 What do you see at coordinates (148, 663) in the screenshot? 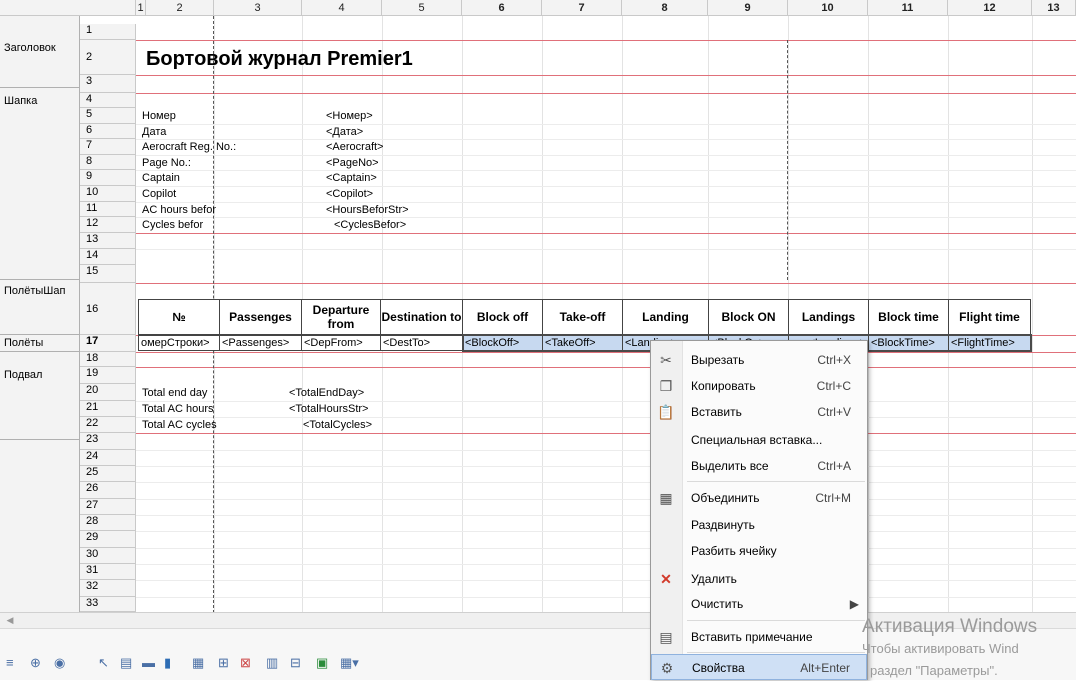
I see `rectangle-tool-icon: ▬` at bounding box center [148, 663].